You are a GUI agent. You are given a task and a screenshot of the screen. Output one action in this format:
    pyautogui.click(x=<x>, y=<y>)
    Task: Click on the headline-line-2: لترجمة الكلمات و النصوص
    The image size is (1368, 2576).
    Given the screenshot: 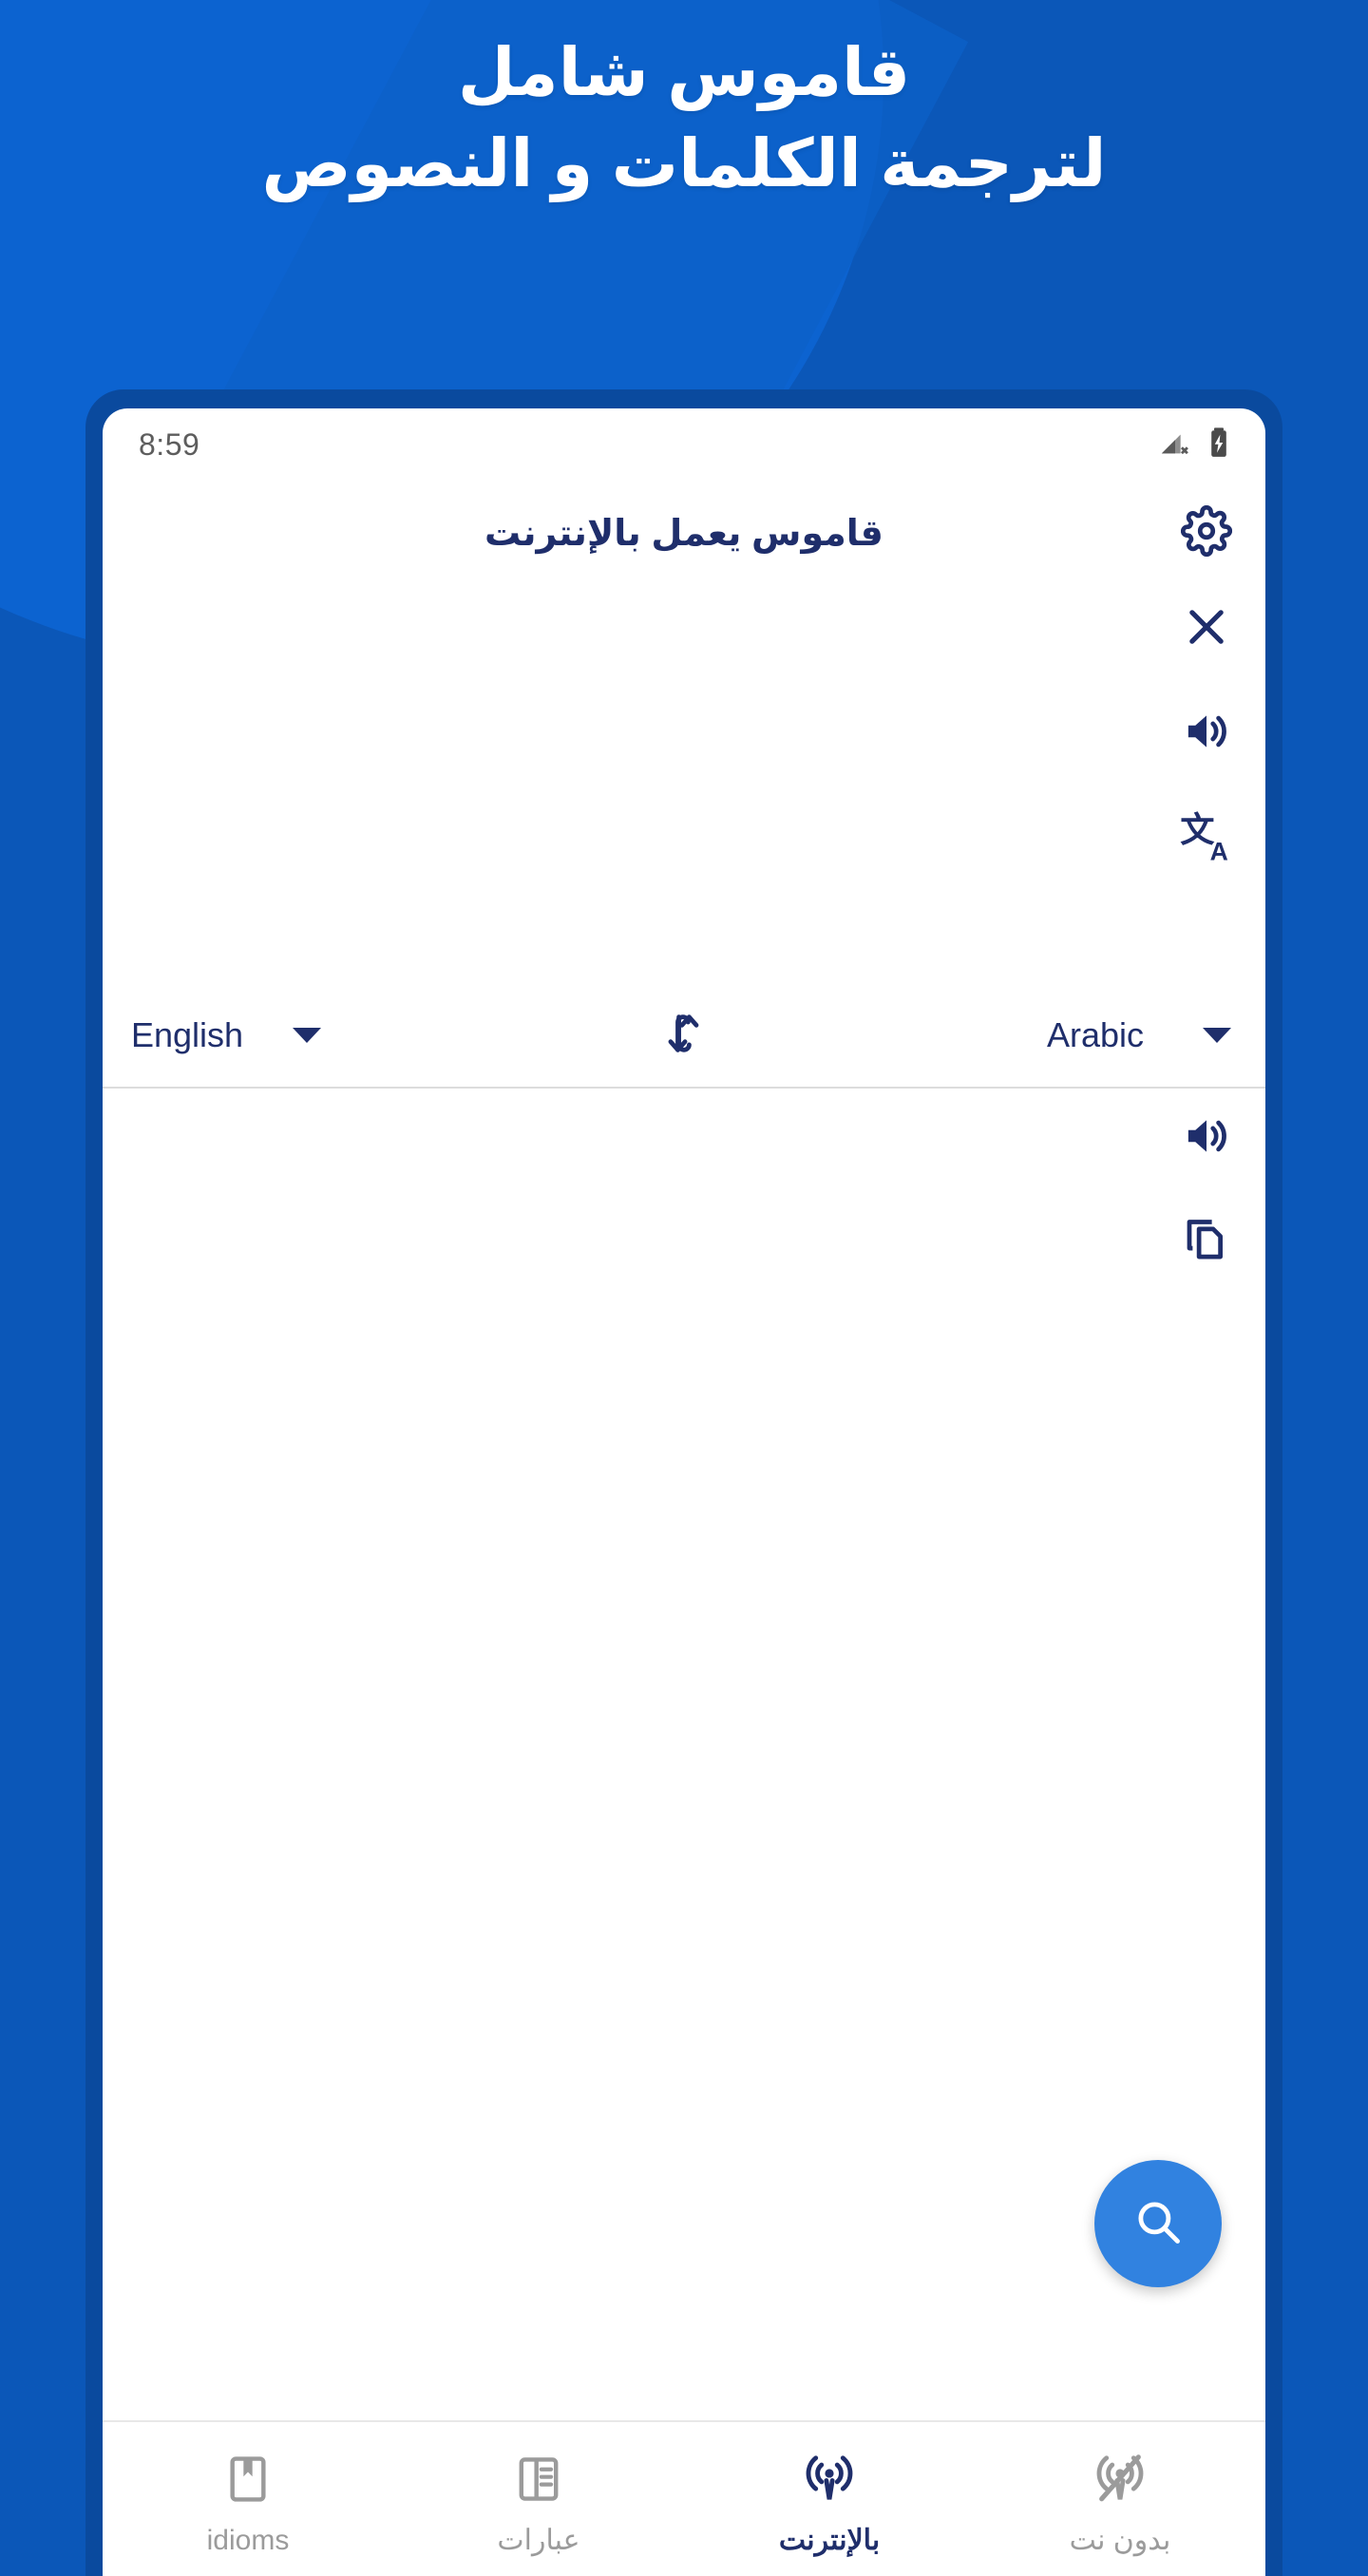 What is the action you would take?
    pyautogui.click(x=684, y=163)
    